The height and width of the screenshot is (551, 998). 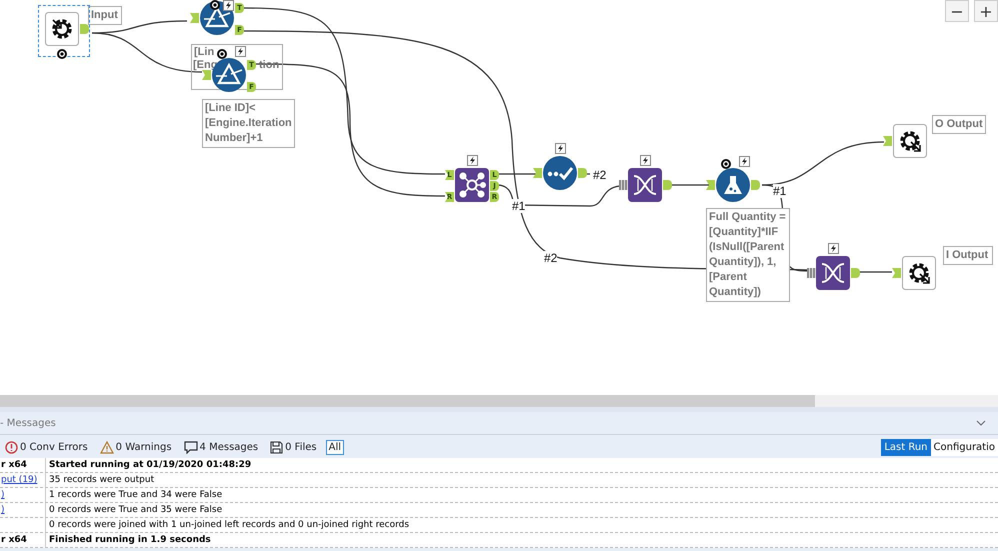 What do you see at coordinates (101, 480) in the screenshot?
I see `message-text: 35 records were output` at bounding box center [101, 480].